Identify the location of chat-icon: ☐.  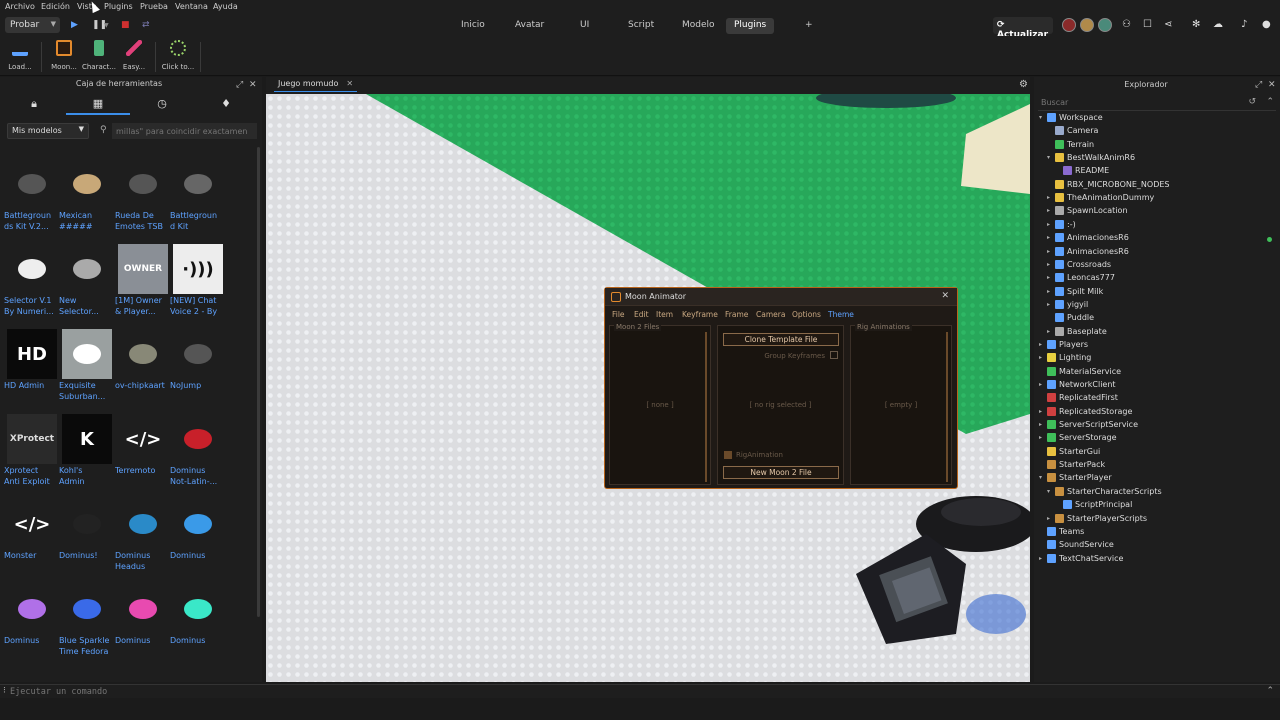
(1147, 24).